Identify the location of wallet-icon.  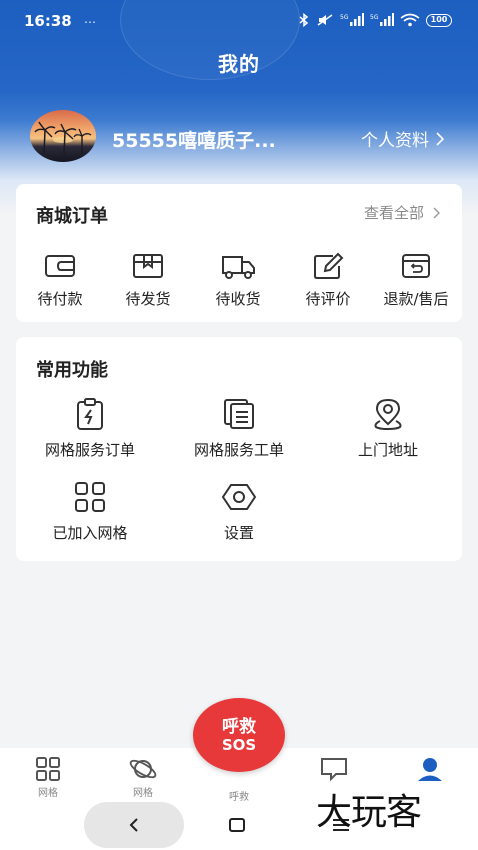
(60, 266).